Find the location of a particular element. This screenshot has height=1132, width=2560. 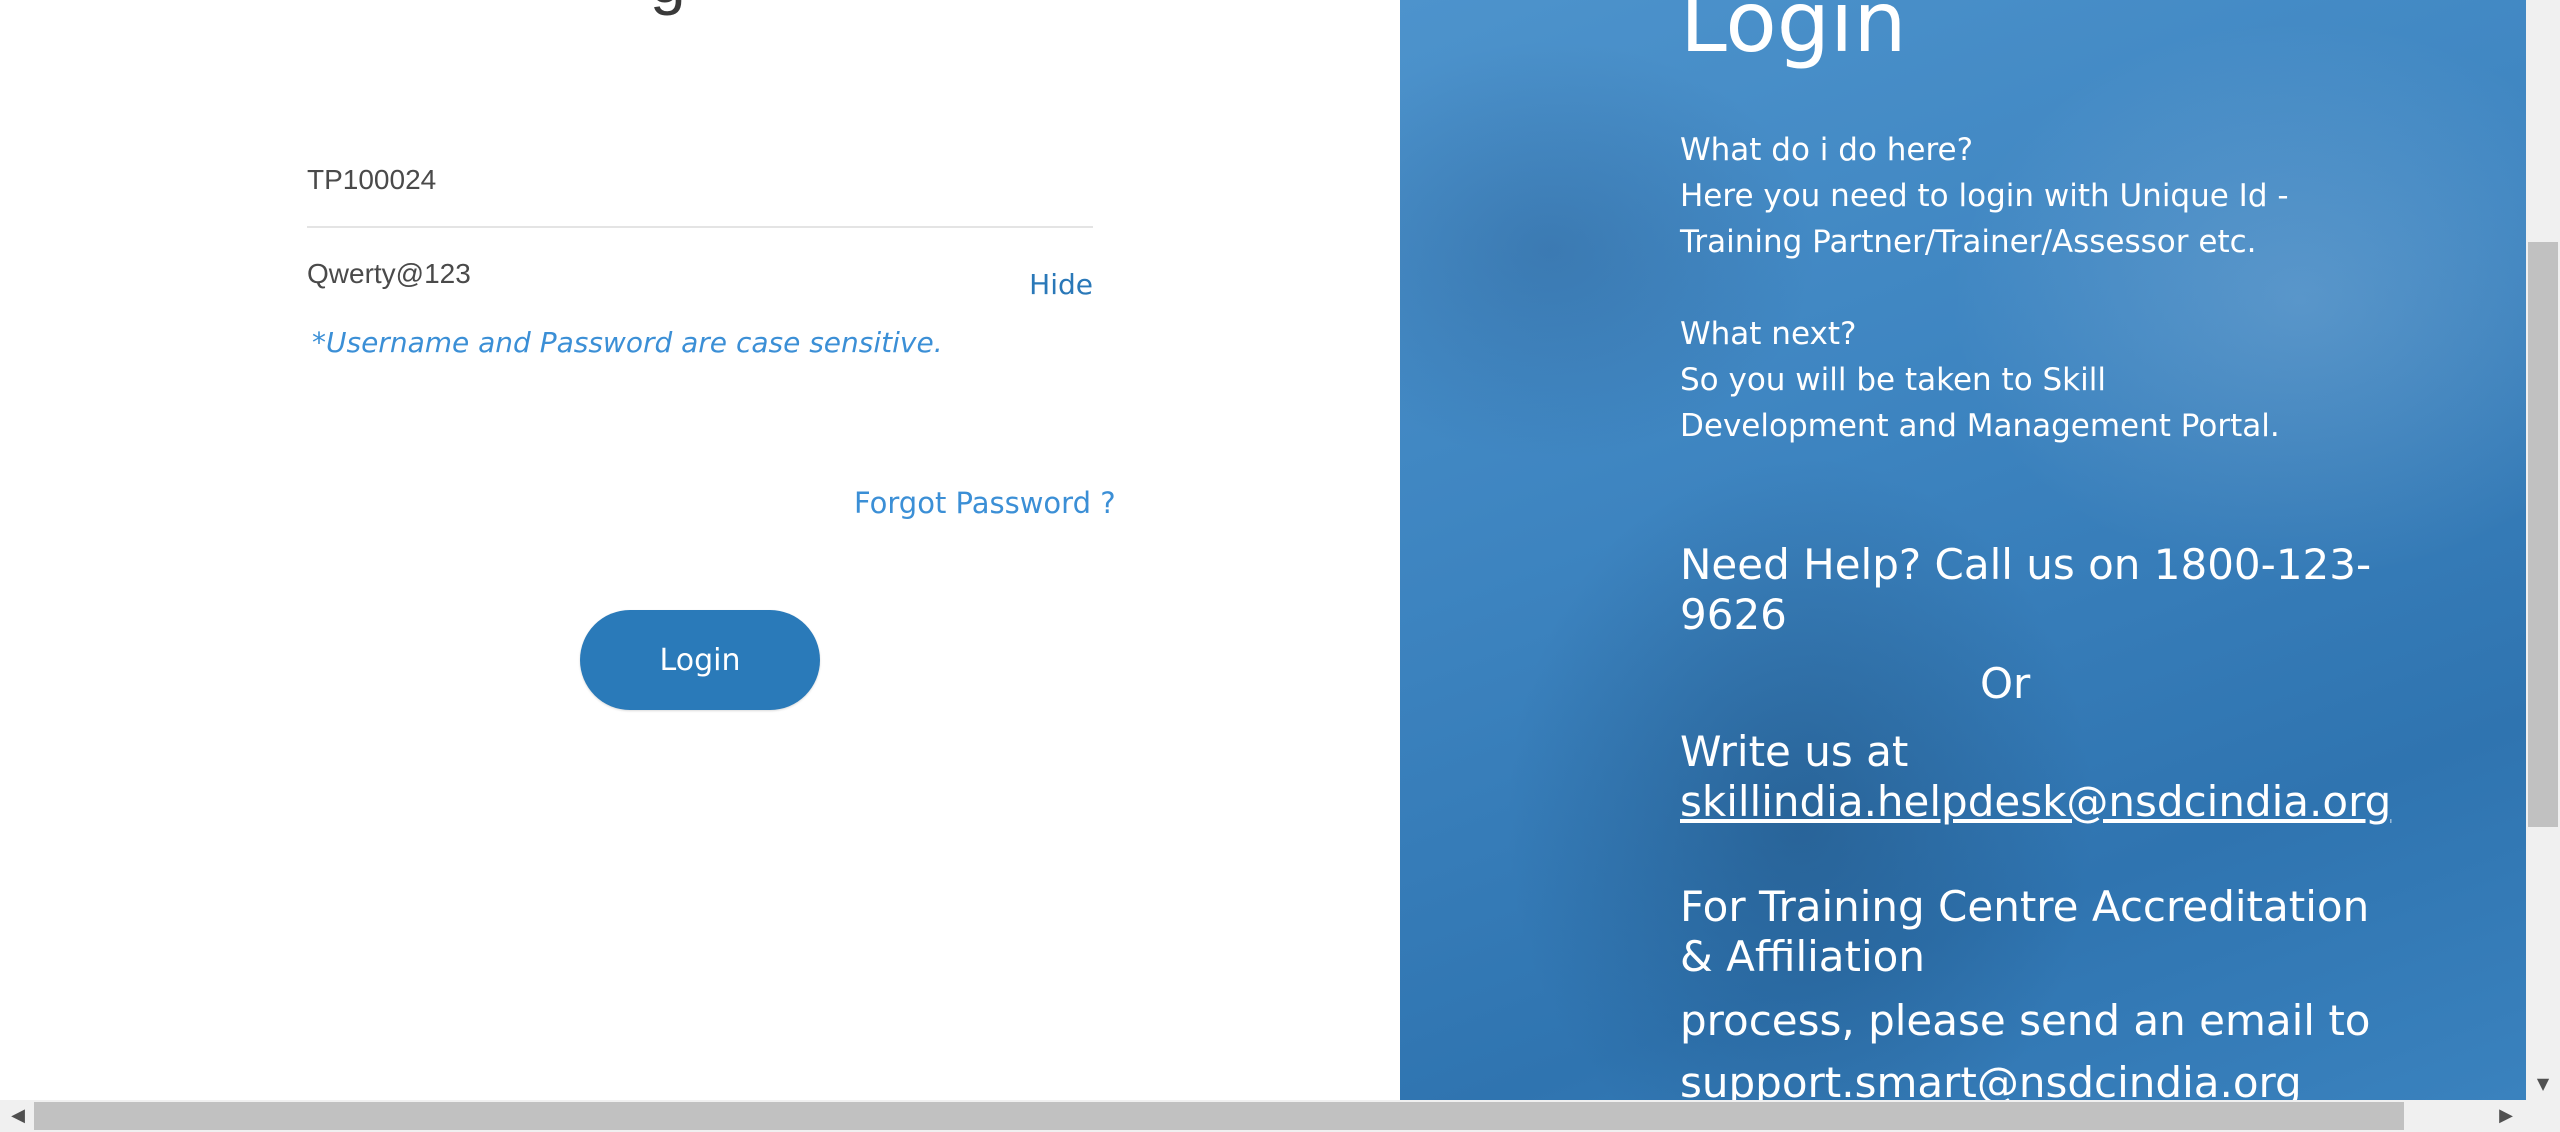

helpdesk-email-link: skillindia.helpdesk@nsdcindia.org is located at coordinates (2040, 802).